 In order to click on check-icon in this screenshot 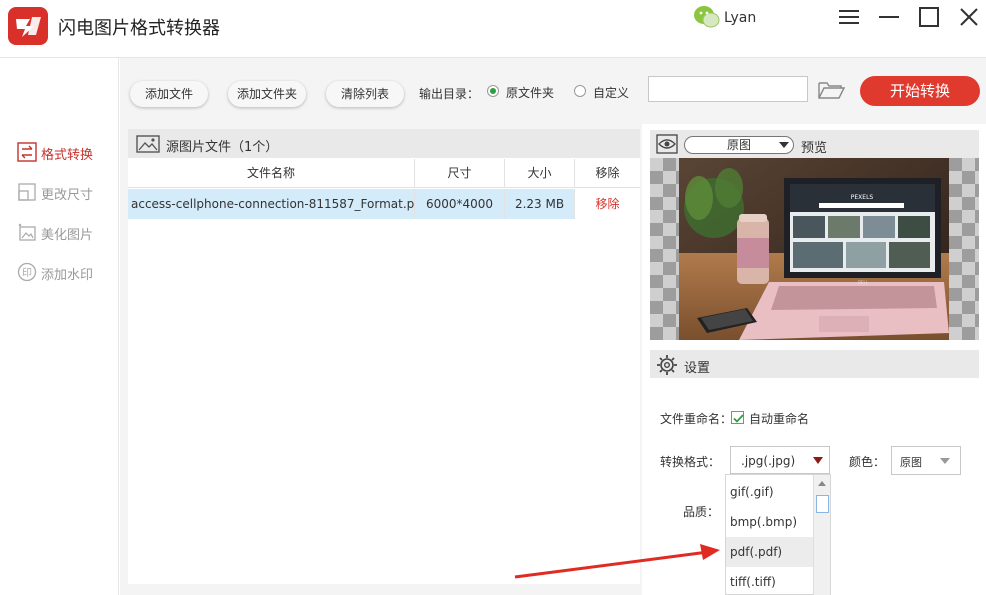, I will do `click(738, 418)`.